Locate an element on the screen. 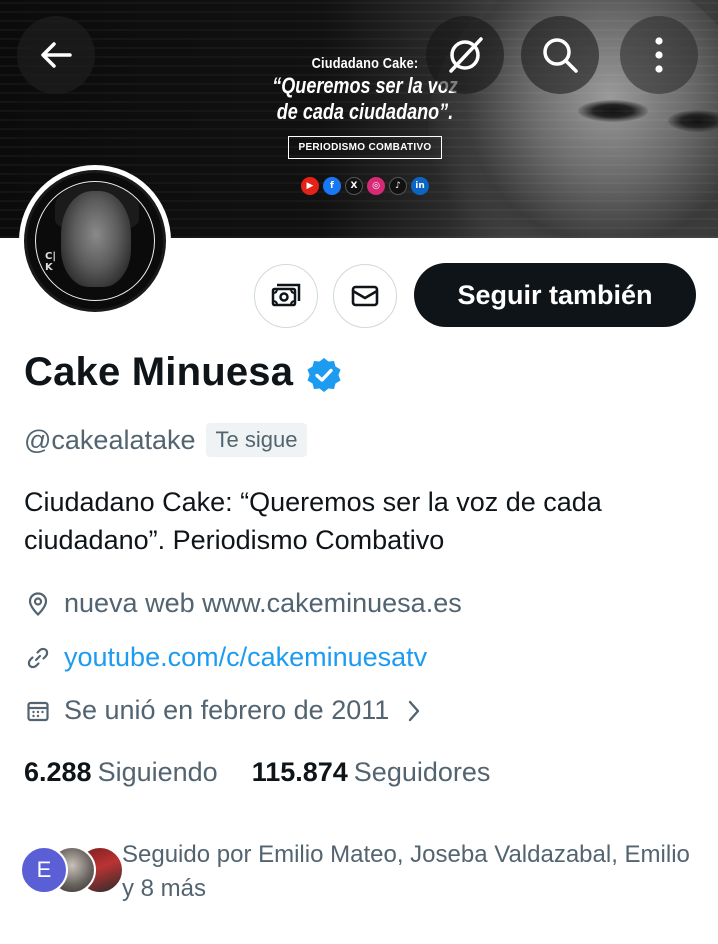 The image size is (718, 944). joined-date-row: Se unió en febrero de 2011 is located at coordinates (222, 710).